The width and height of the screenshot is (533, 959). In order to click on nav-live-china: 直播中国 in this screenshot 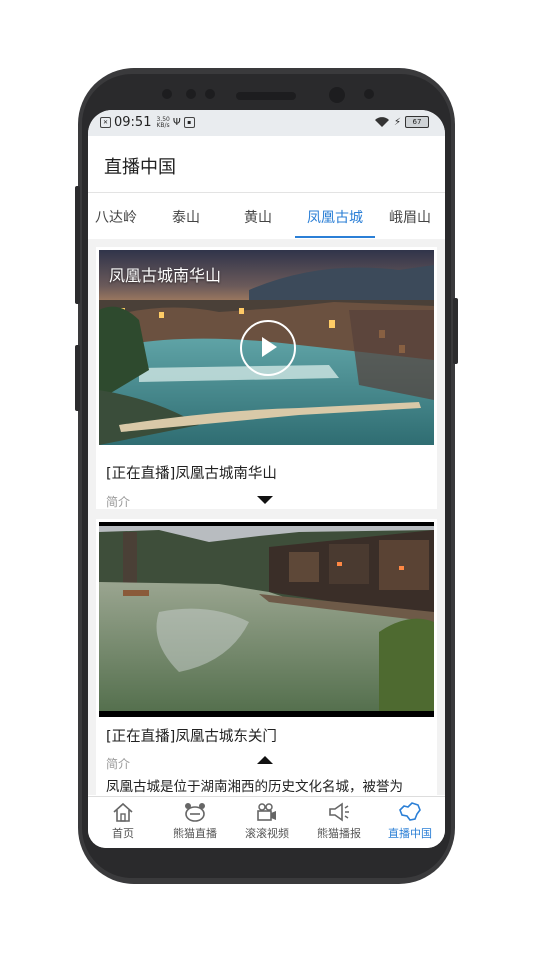, I will do `click(410, 821)`.